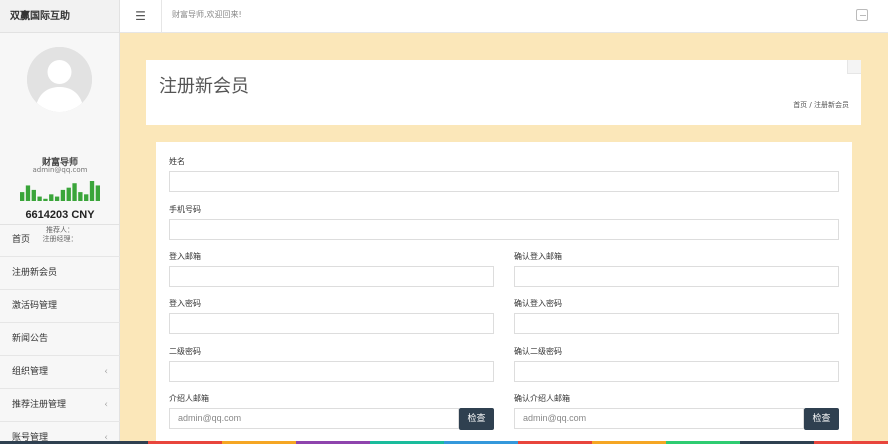 This screenshot has width=888, height=444. Describe the element at coordinates (30, 372) in the screenshot. I see `sidebar-item-label: 组织管理` at that location.